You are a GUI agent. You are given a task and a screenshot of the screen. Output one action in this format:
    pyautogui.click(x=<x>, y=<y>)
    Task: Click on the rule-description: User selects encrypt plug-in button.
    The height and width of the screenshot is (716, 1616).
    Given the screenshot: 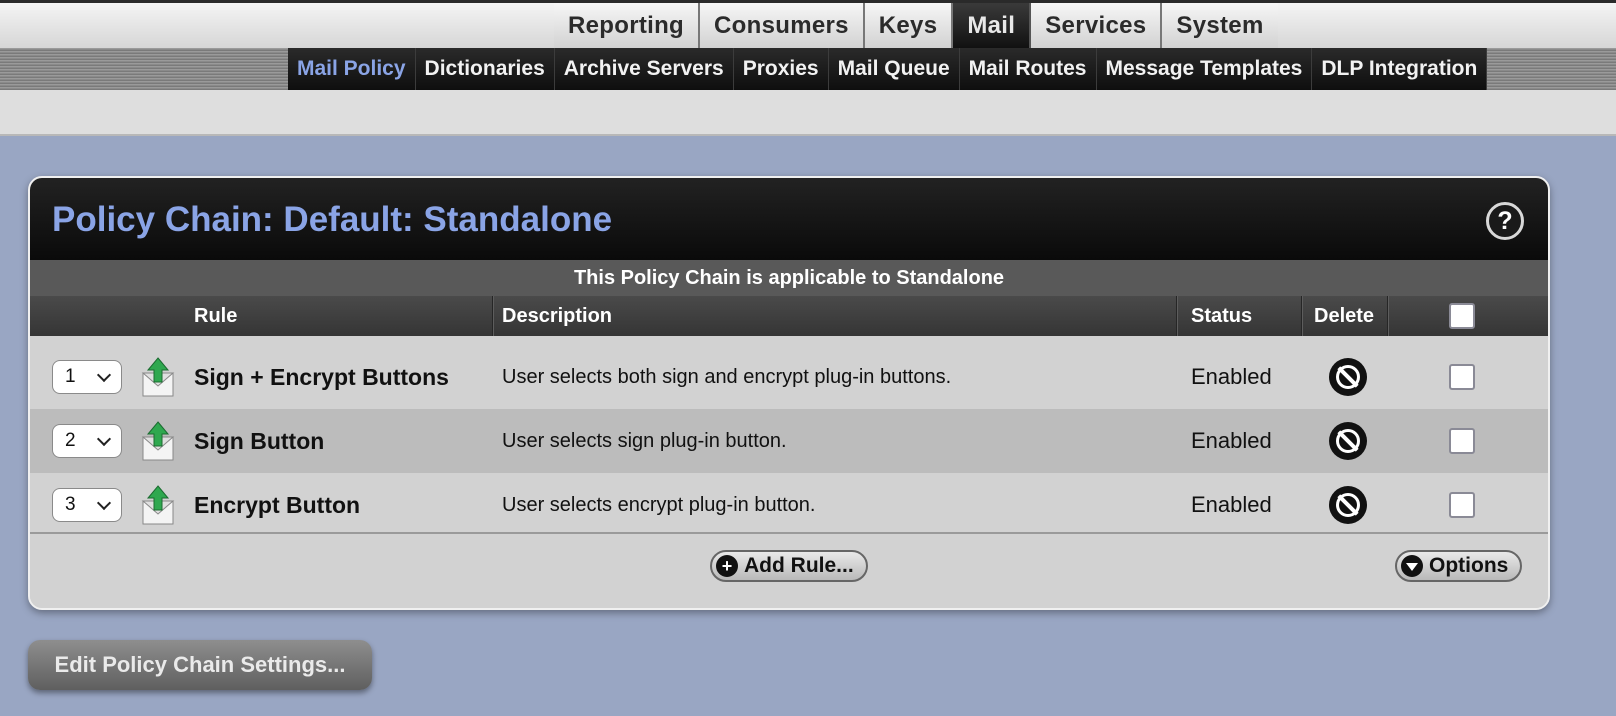 What is the action you would take?
    pyautogui.click(x=659, y=504)
    